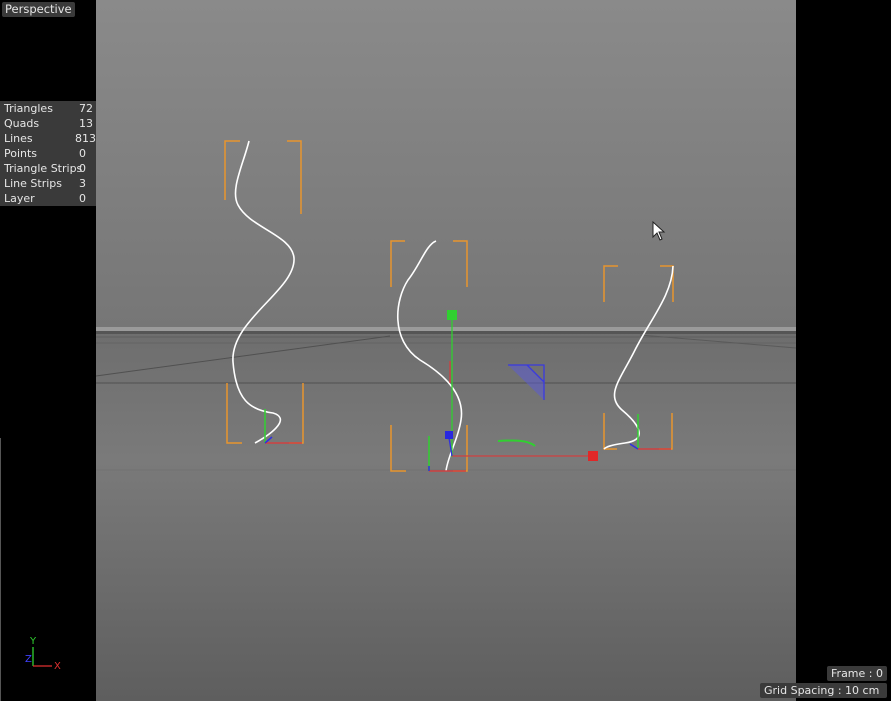 This screenshot has width=891, height=701. Describe the element at coordinates (43, 168) in the screenshot. I see `stat-name: Triangle Strips` at that location.